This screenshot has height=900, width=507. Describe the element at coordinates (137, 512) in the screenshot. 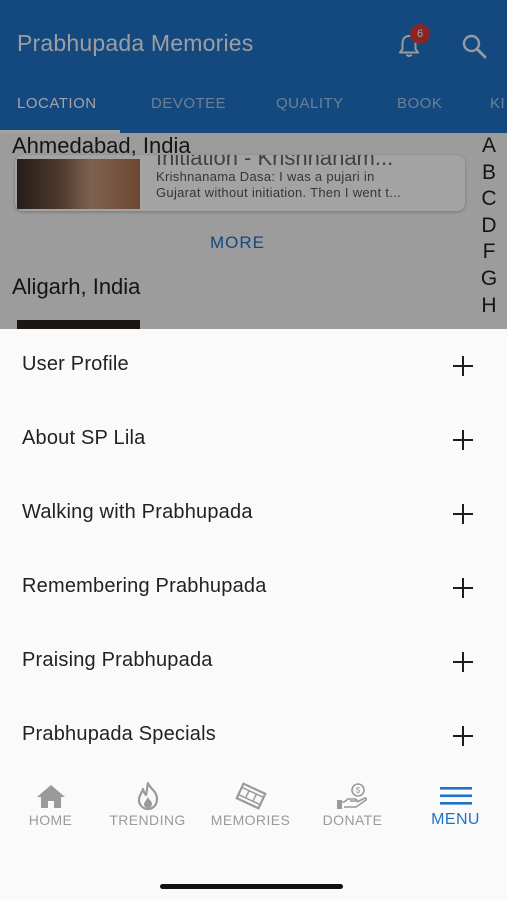

I see `menu-item-label: Walking with Prabhupada` at that location.